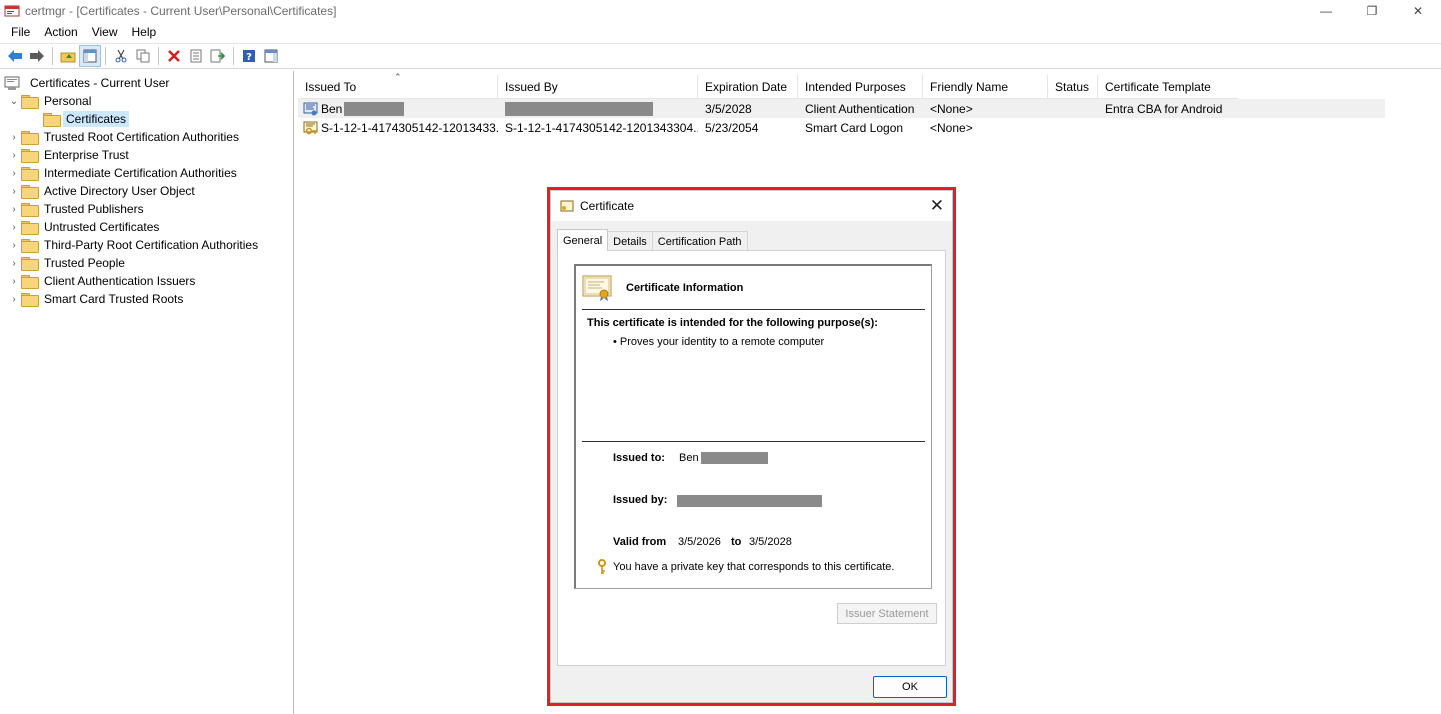 The width and height of the screenshot is (1441, 714). Describe the element at coordinates (146, 137) in the screenshot. I see `tree-item-store: › Trusted Root Certification Authorities` at that location.